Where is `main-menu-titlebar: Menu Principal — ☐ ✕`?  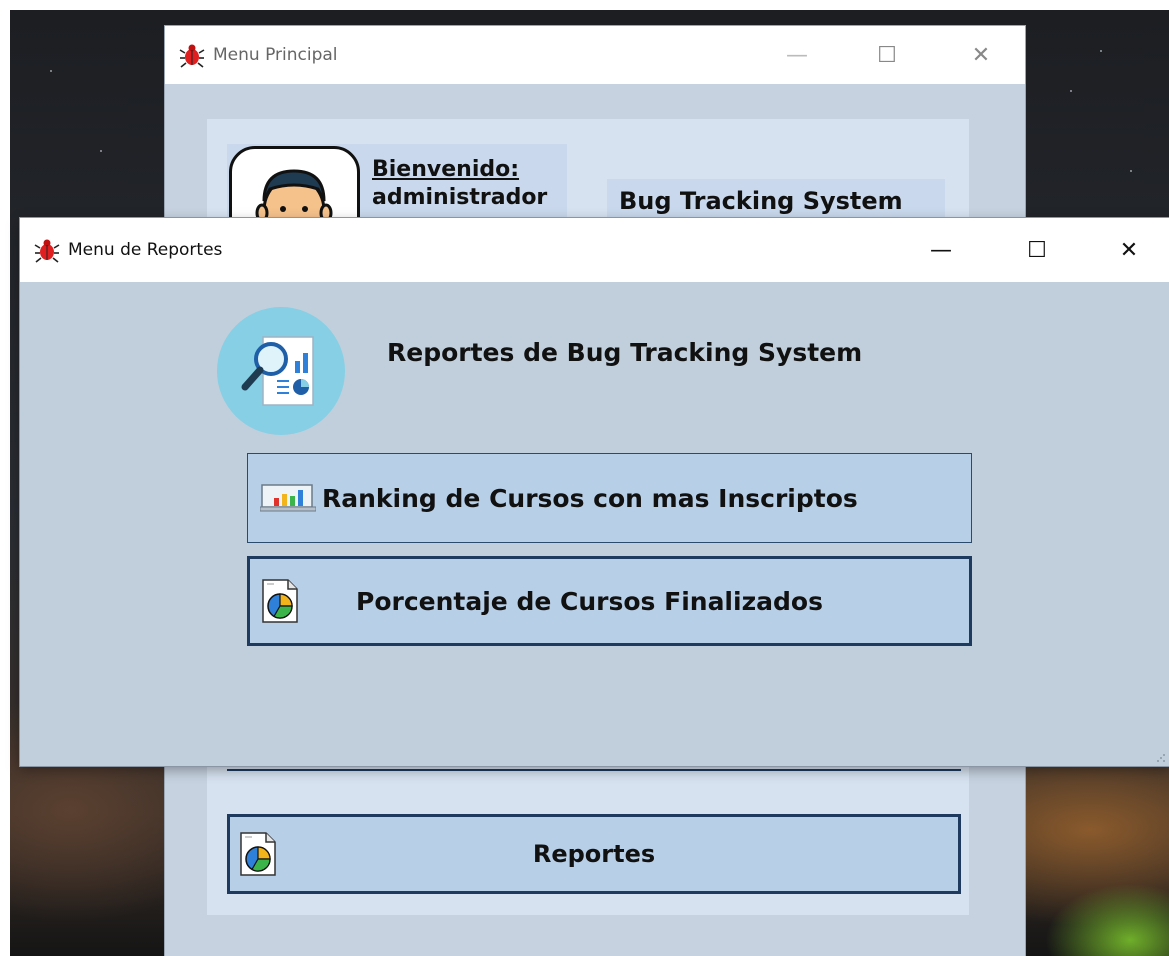 main-menu-titlebar: Menu Principal — ☐ ✕ is located at coordinates (595, 55).